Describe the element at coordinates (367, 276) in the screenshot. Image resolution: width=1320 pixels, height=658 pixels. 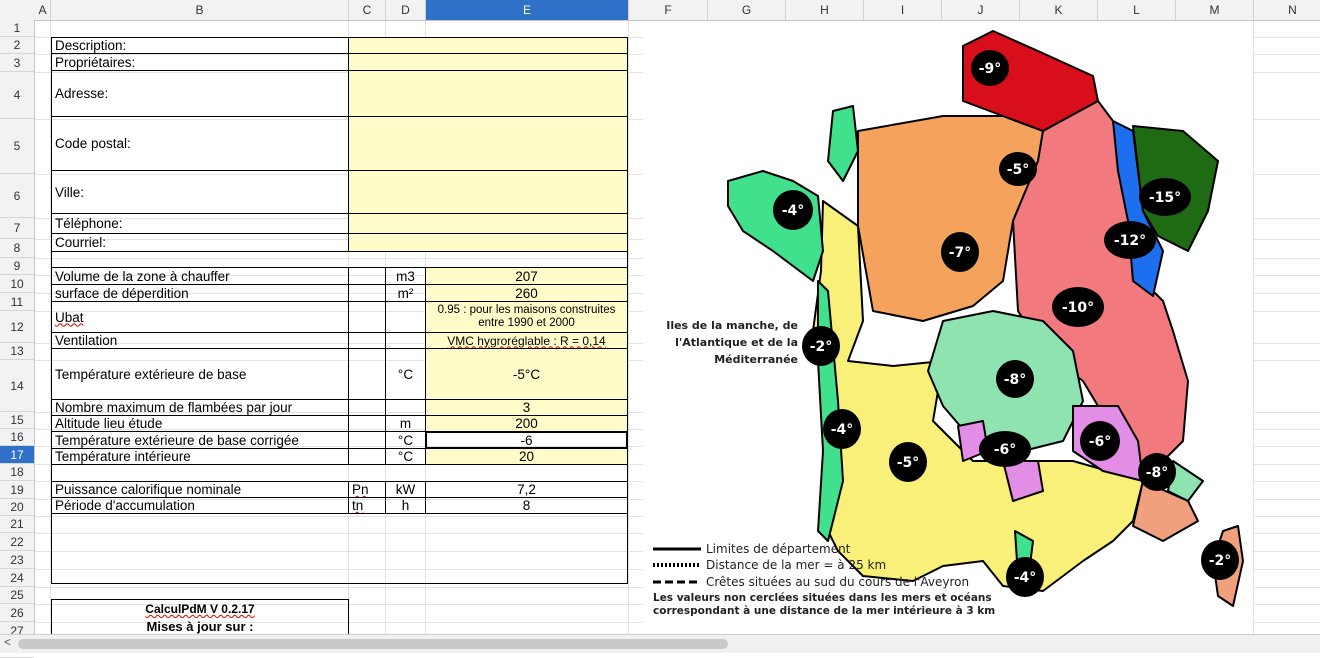
I see `cell-c10` at that location.